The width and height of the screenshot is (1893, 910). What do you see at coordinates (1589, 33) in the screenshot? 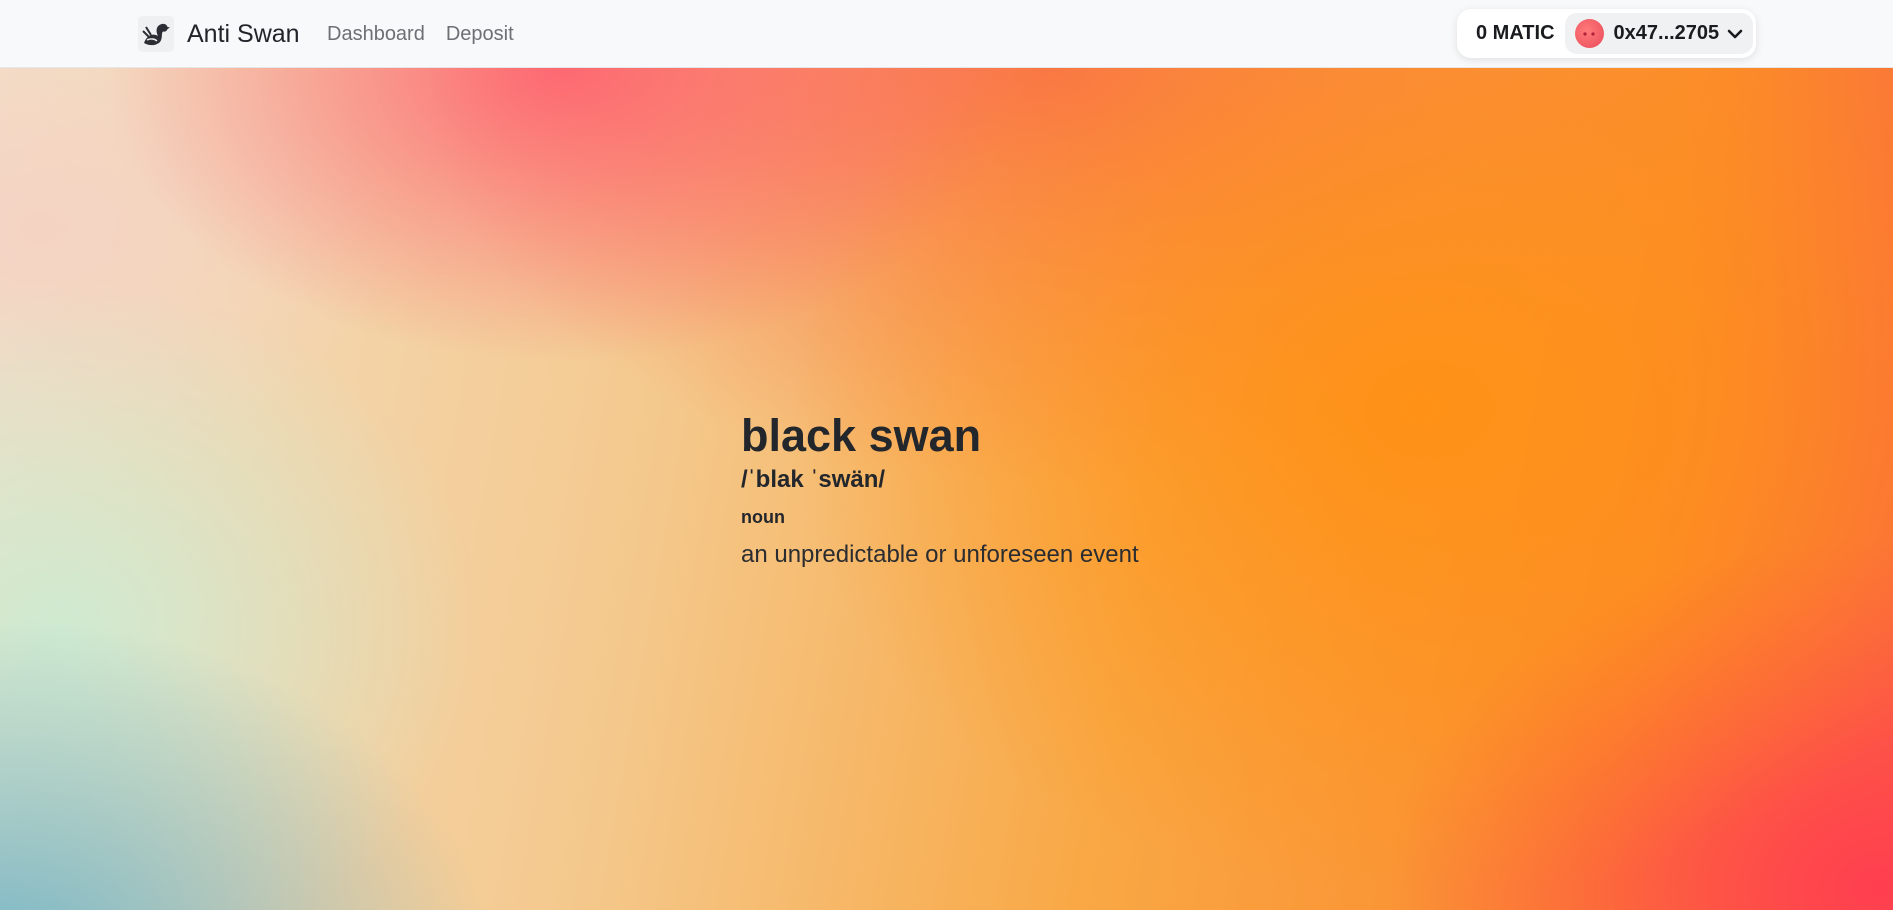
I see `avatar-icon` at bounding box center [1589, 33].